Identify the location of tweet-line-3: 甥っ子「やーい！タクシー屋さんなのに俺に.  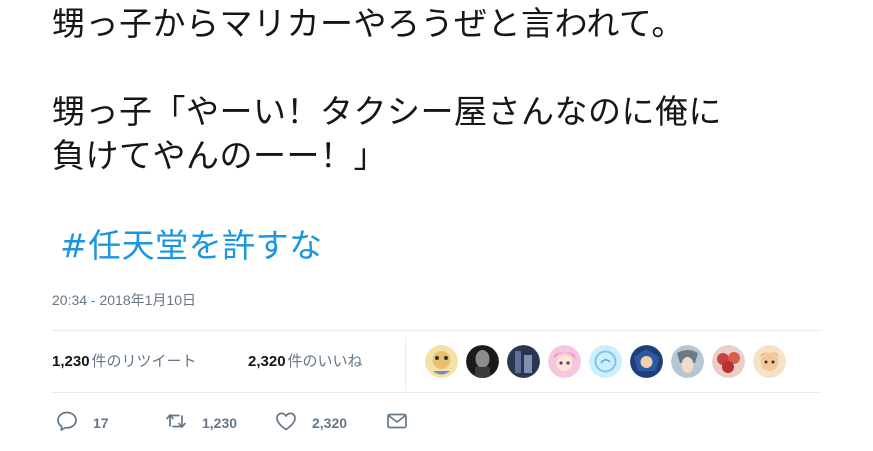
(387, 111).